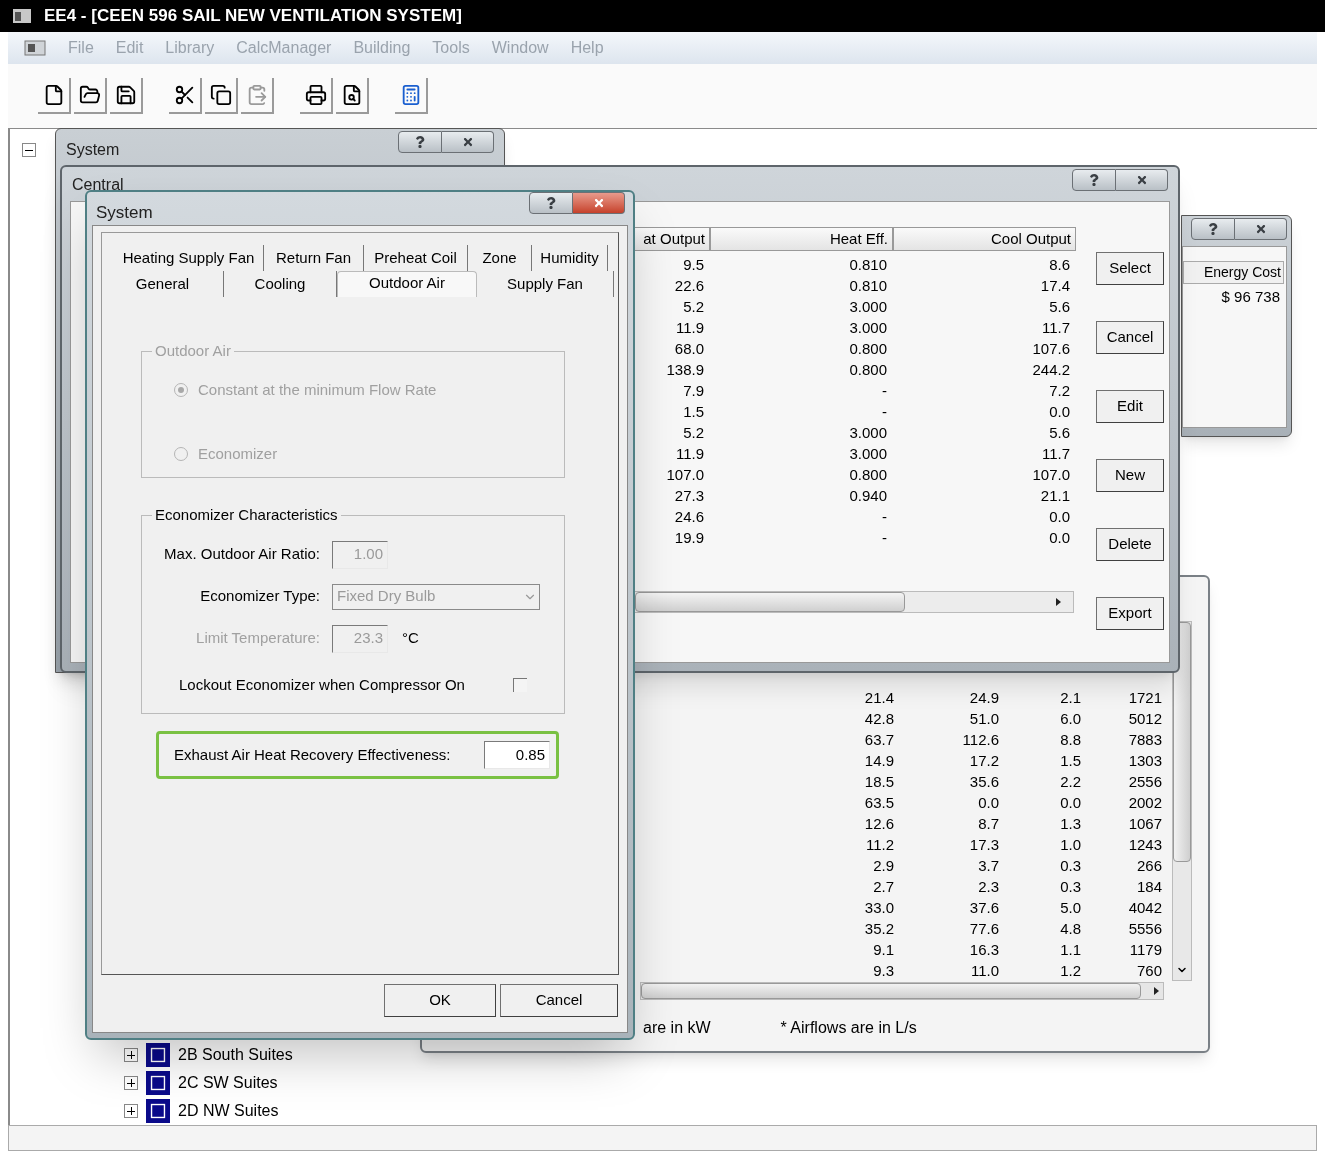  I want to click on table-cell-text: 12.6, so click(878, 824).